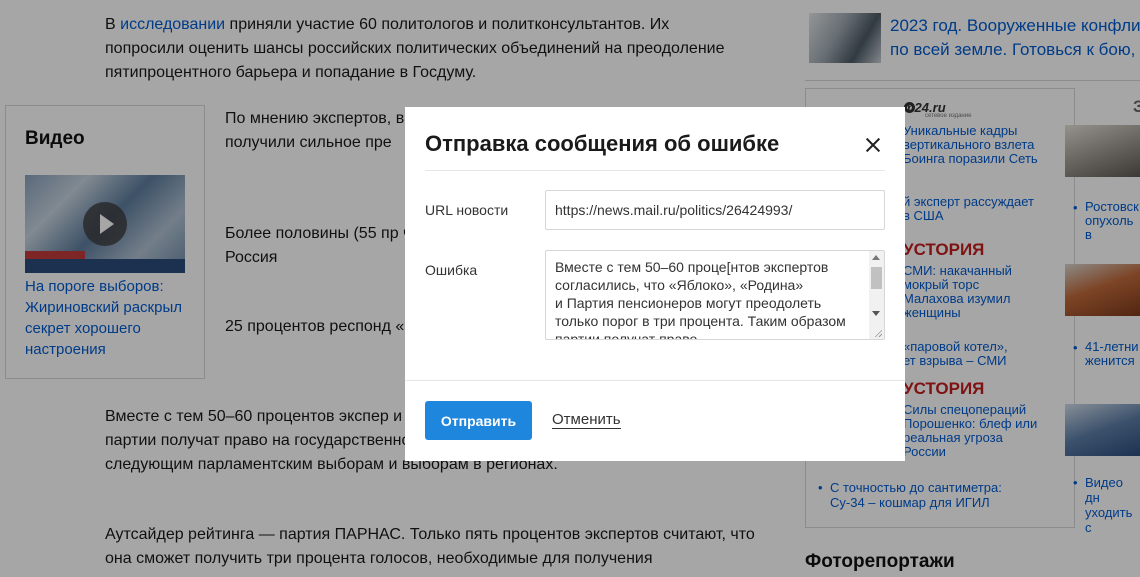 This screenshot has width=1140, height=577. Describe the element at coordinates (878, 333) in the screenshot. I see `resize-handle-icon` at that location.